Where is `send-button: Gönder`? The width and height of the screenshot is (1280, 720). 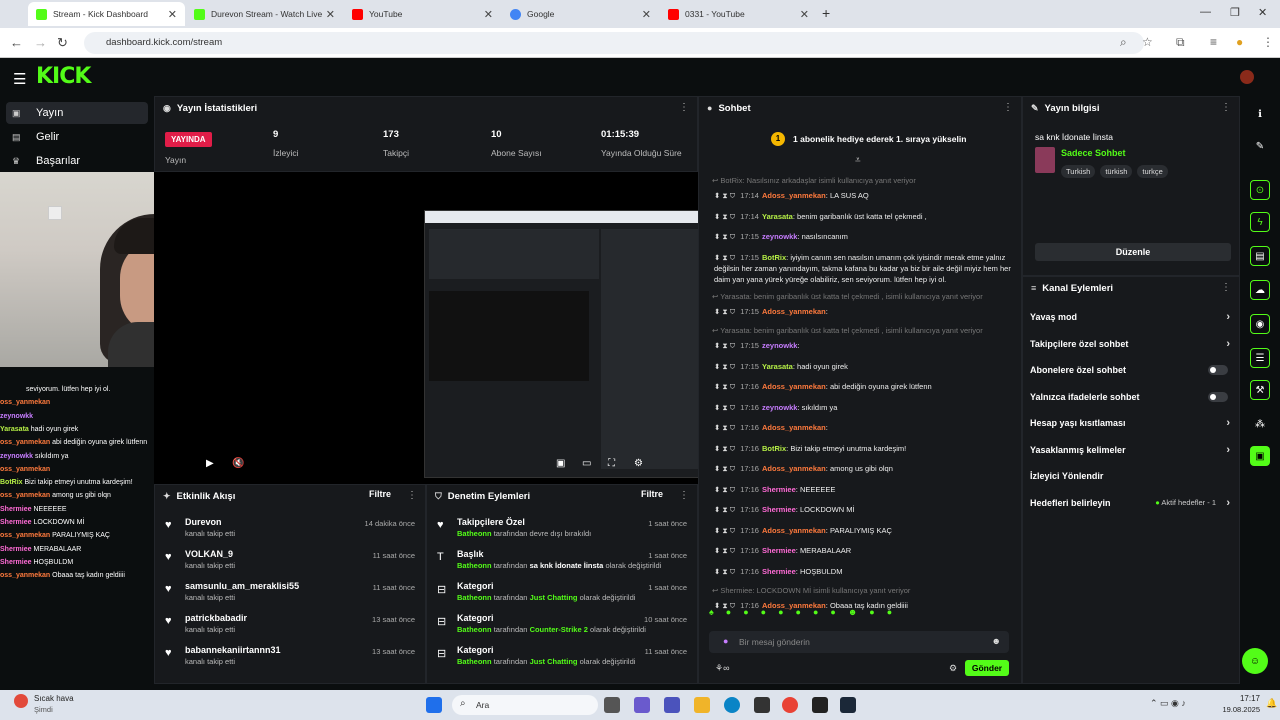
send-button: Gönder is located at coordinates (987, 668).